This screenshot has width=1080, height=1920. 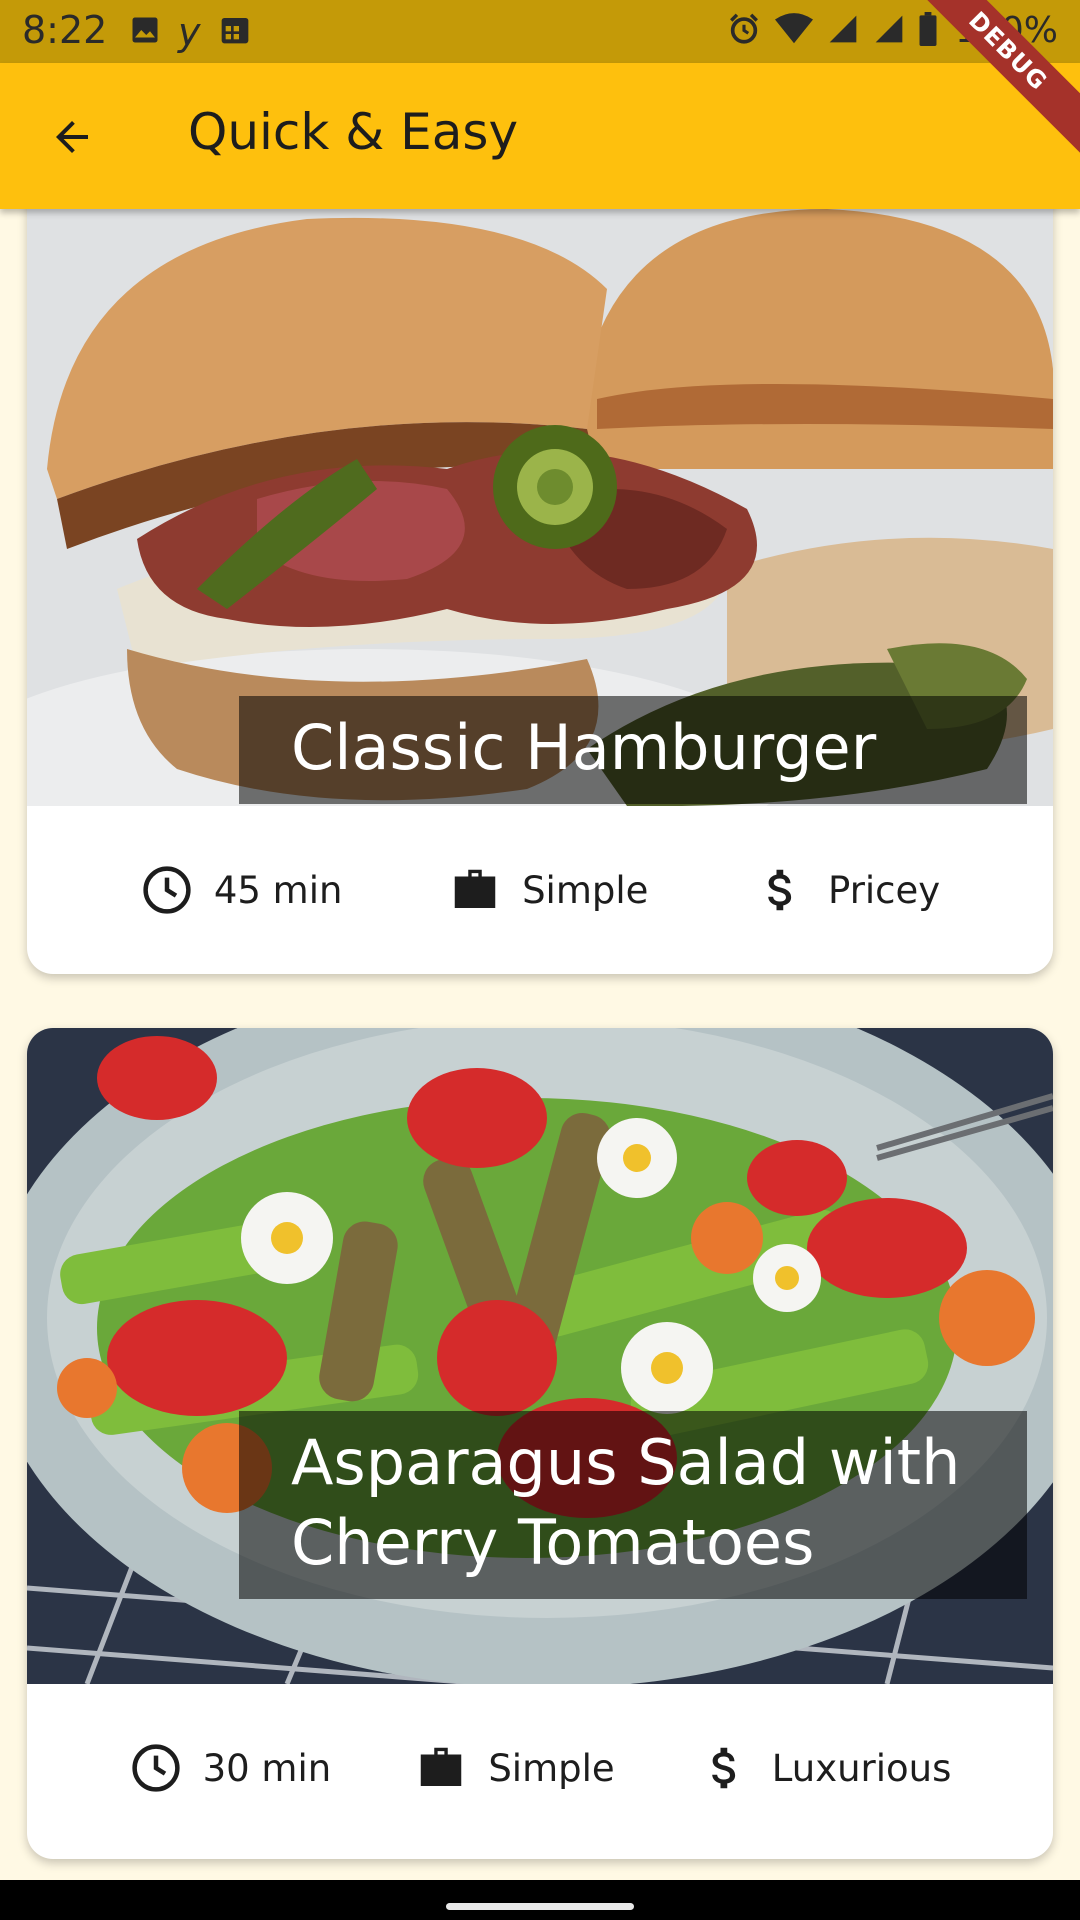 What do you see at coordinates (884, 890) in the screenshot?
I see `meal-affordability-text: Pricey` at bounding box center [884, 890].